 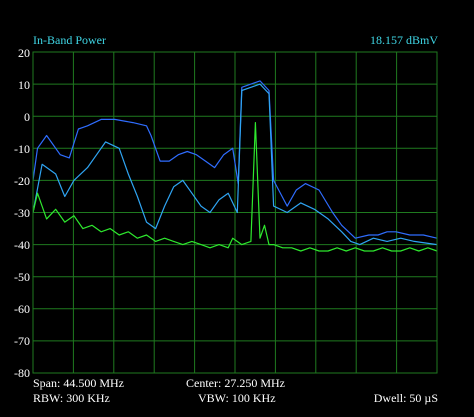 I want to click on center-readout: Center: 27.250 MHz, so click(x=235, y=383).